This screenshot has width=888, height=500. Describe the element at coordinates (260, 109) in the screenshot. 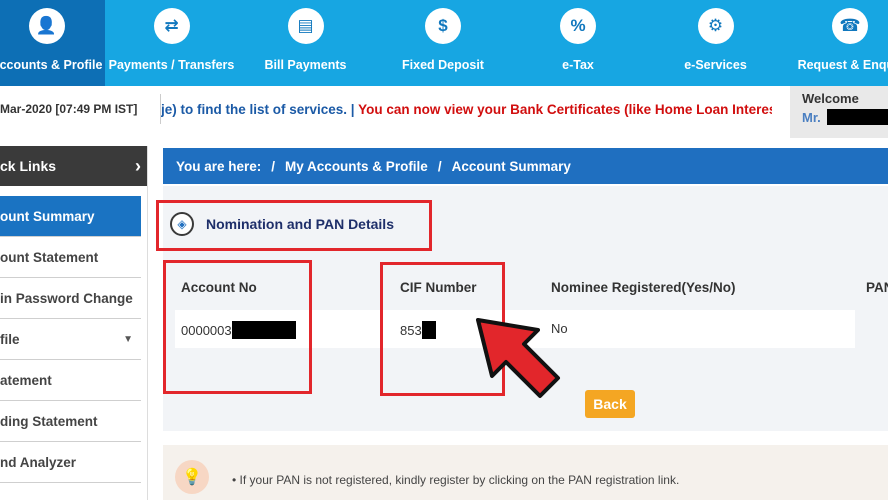

I see `ticker-text-blue: je) to find the list of services. |` at that location.